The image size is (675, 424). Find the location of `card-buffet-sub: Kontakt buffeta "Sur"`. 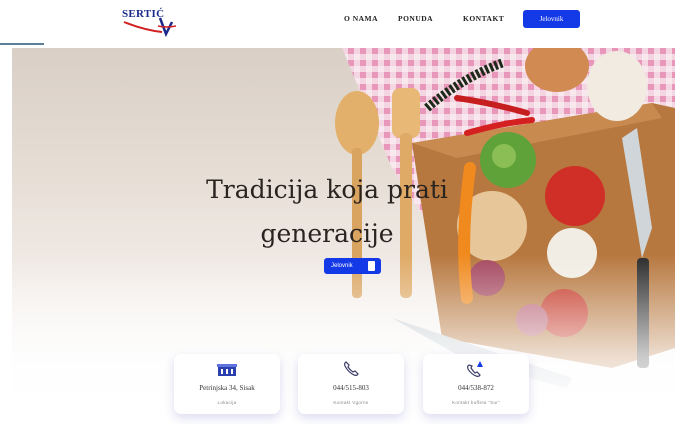

card-buffet-sub: Kontakt buffeta "Sur" is located at coordinates (476, 402).